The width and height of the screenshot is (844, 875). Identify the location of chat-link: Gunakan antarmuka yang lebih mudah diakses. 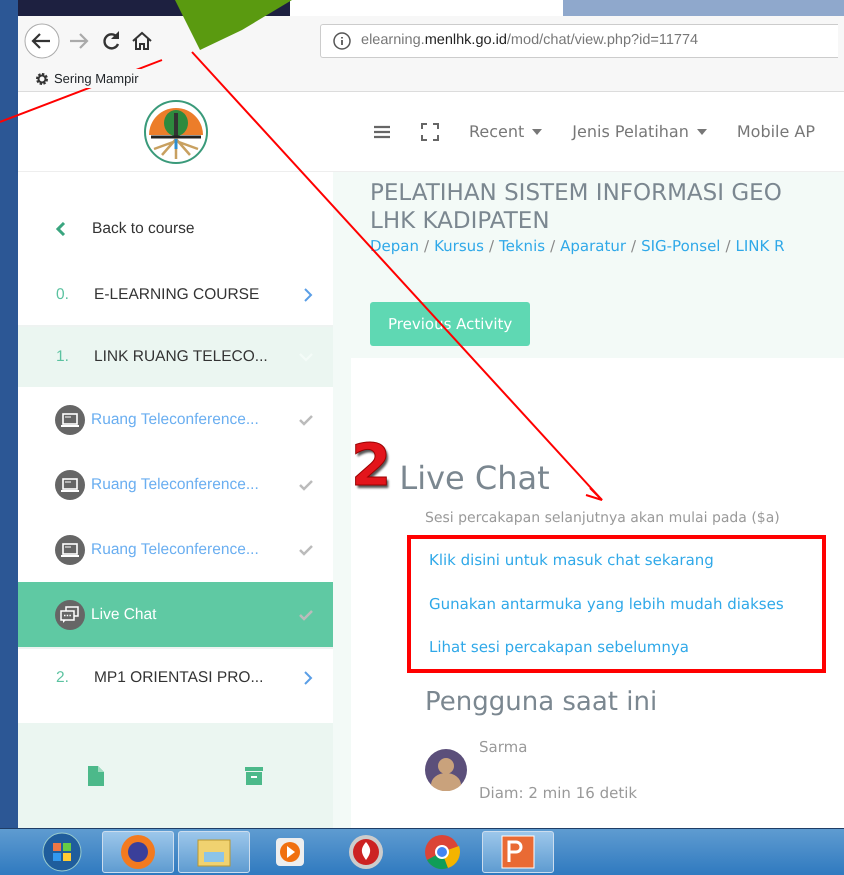
(625, 604).